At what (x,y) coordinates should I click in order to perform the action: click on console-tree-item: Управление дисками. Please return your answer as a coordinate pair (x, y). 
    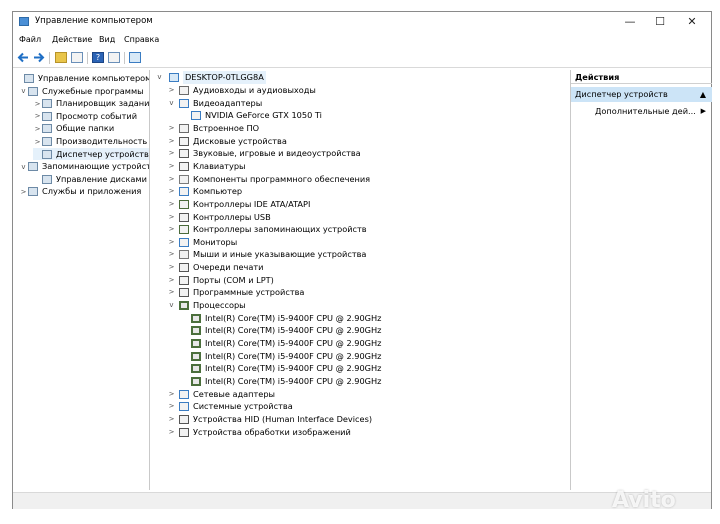
    Looking at the image, I should click on (90, 179).